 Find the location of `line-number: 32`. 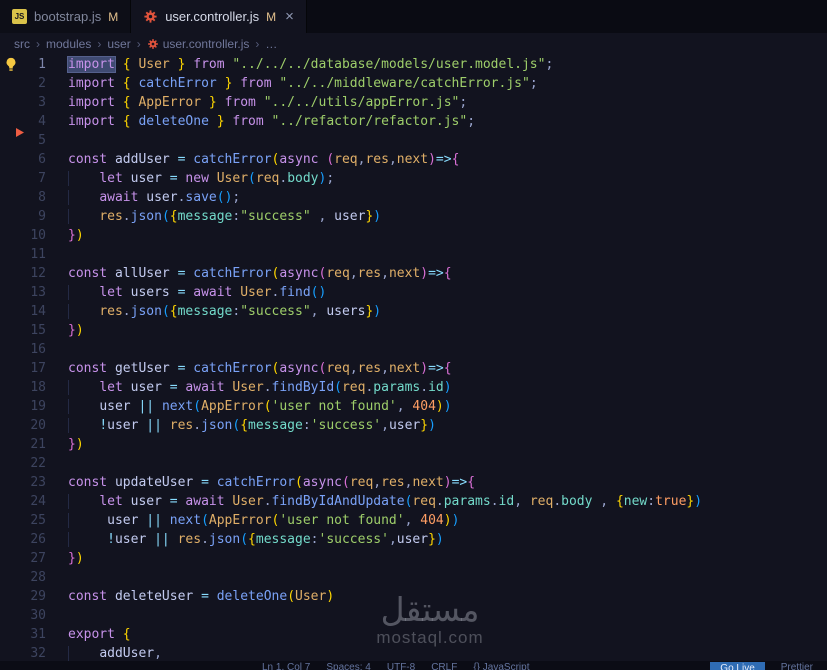

line-number: 32 is located at coordinates (23, 652).